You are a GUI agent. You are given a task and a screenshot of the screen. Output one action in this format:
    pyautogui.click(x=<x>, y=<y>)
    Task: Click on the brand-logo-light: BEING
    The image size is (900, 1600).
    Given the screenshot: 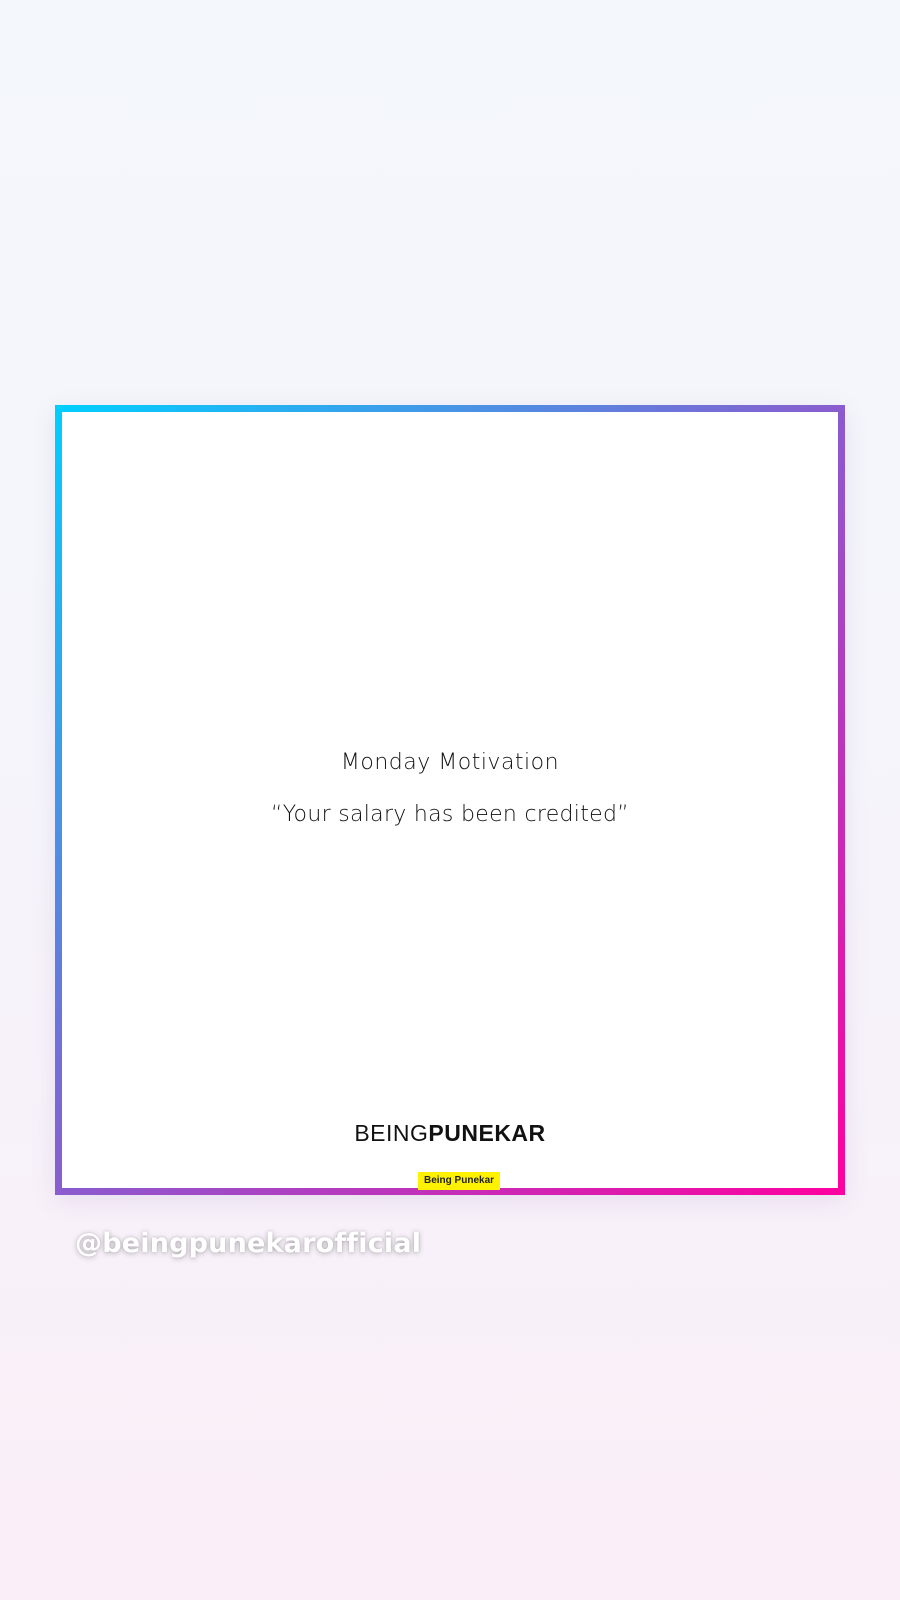 What is the action you would take?
    pyautogui.click(x=391, y=1133)
    